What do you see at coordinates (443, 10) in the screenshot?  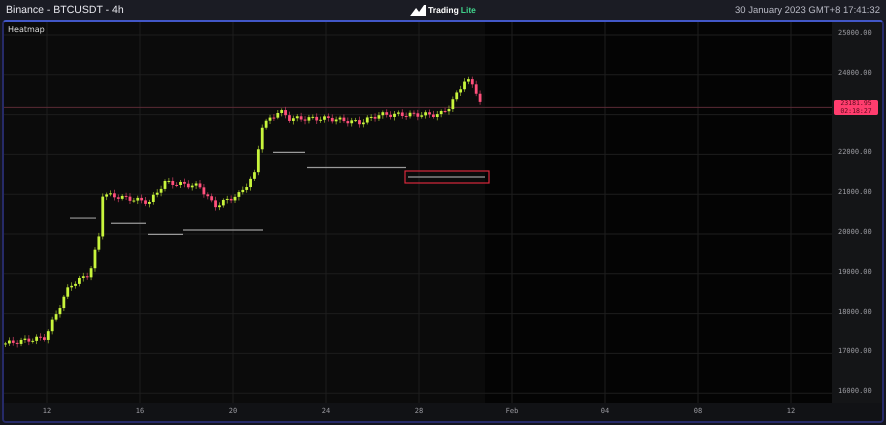 I see `logo-text: Trading` at bounding box center [443, 10].